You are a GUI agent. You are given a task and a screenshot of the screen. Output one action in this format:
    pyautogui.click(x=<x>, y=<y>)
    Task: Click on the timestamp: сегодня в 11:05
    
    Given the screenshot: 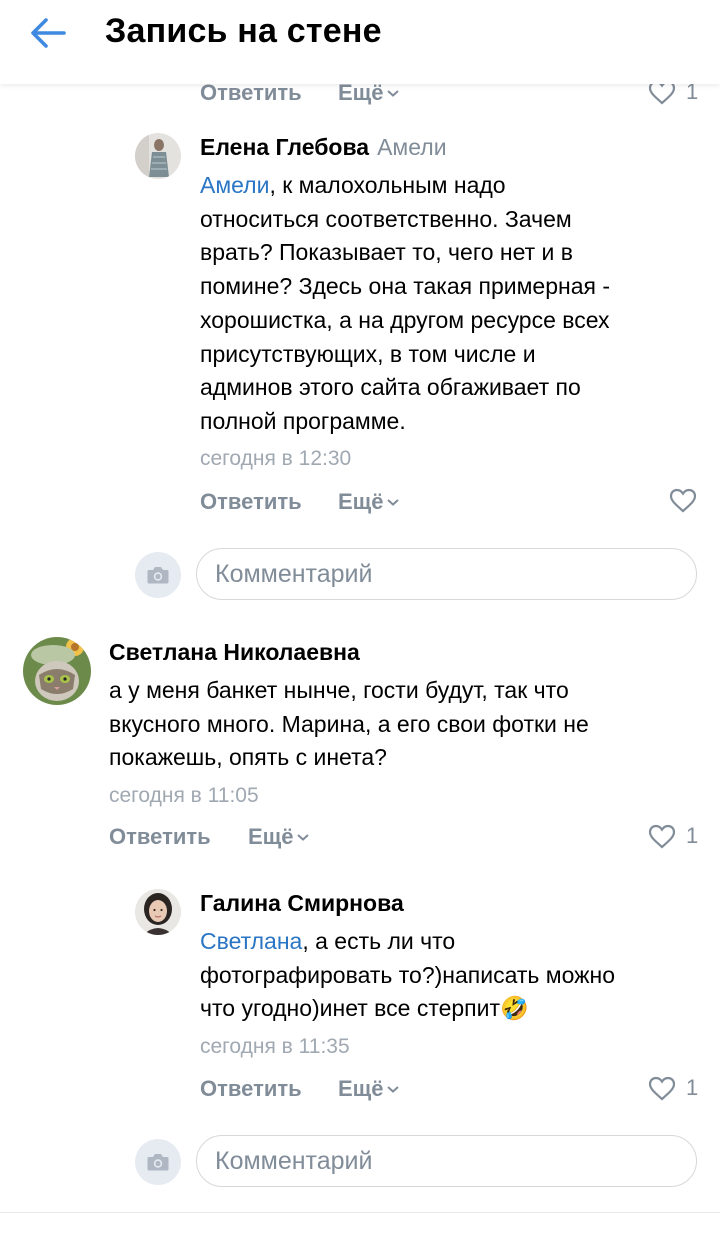 What is the action you would take?
    pyautogui.click(x=184, y=796)
    